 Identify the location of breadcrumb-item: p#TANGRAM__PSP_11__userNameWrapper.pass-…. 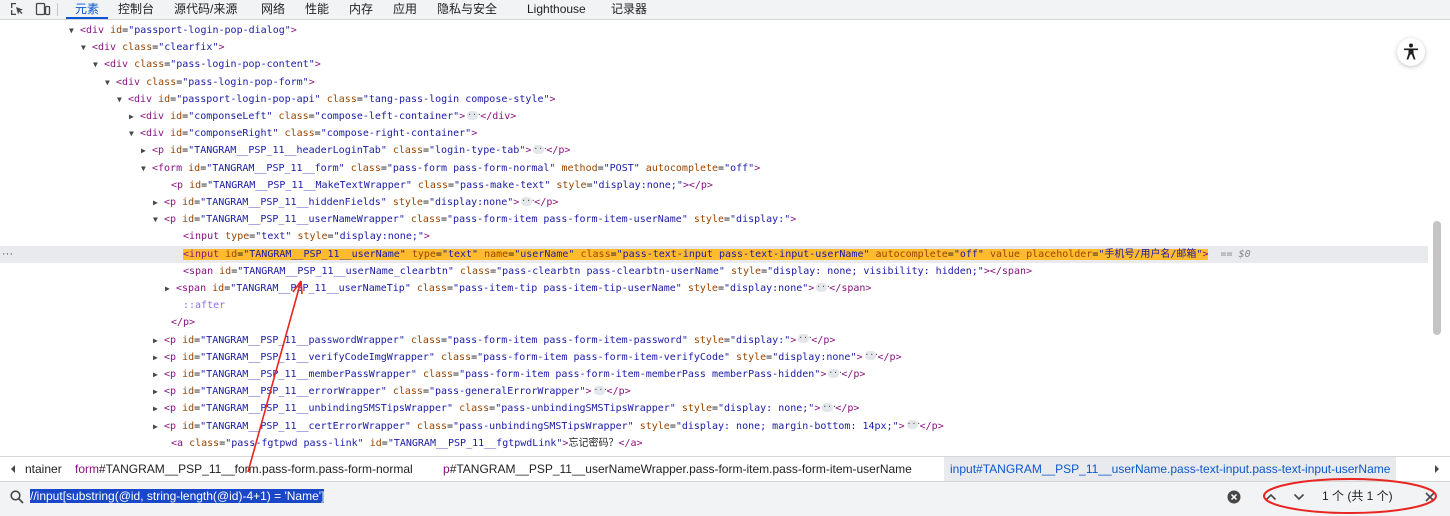
(677, 469).